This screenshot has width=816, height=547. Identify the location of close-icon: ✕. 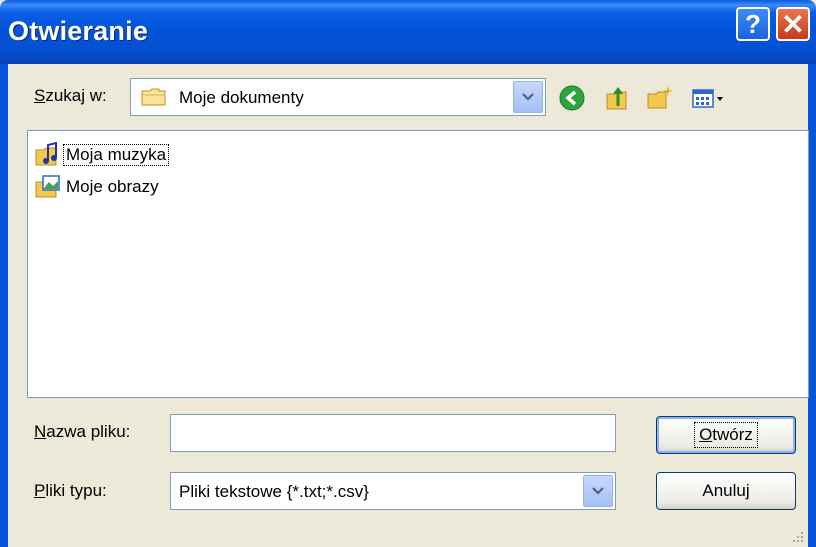
(793, 24).